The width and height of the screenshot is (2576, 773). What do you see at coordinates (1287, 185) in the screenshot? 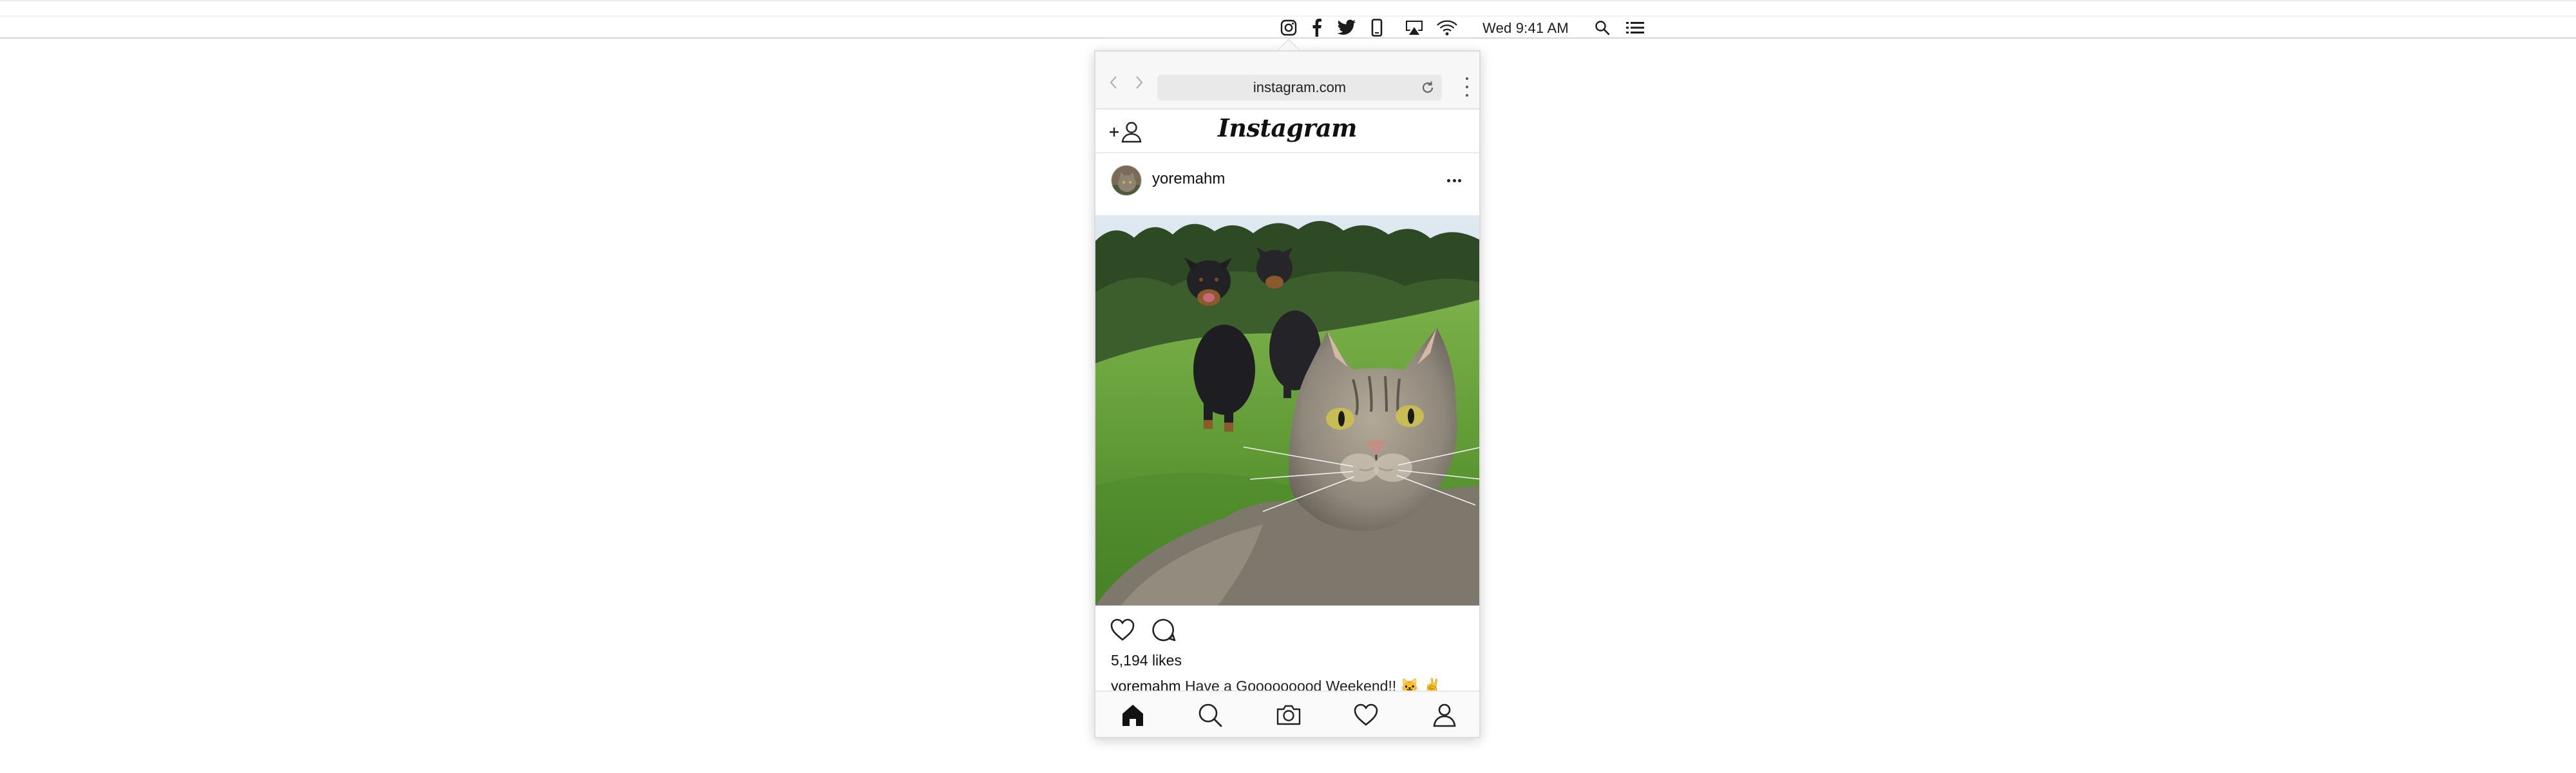
I see `post-header: yoremahm` at bounding box center [1287, 185].